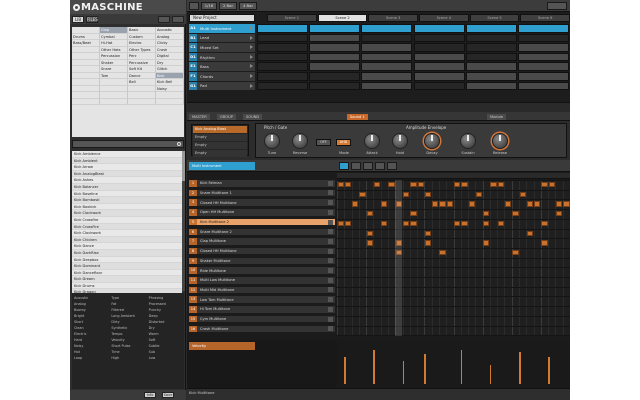 The height and width of the screenshot is (400, 640). I want to click on group-item: A1 Multi Instrument, so click(222, 28).